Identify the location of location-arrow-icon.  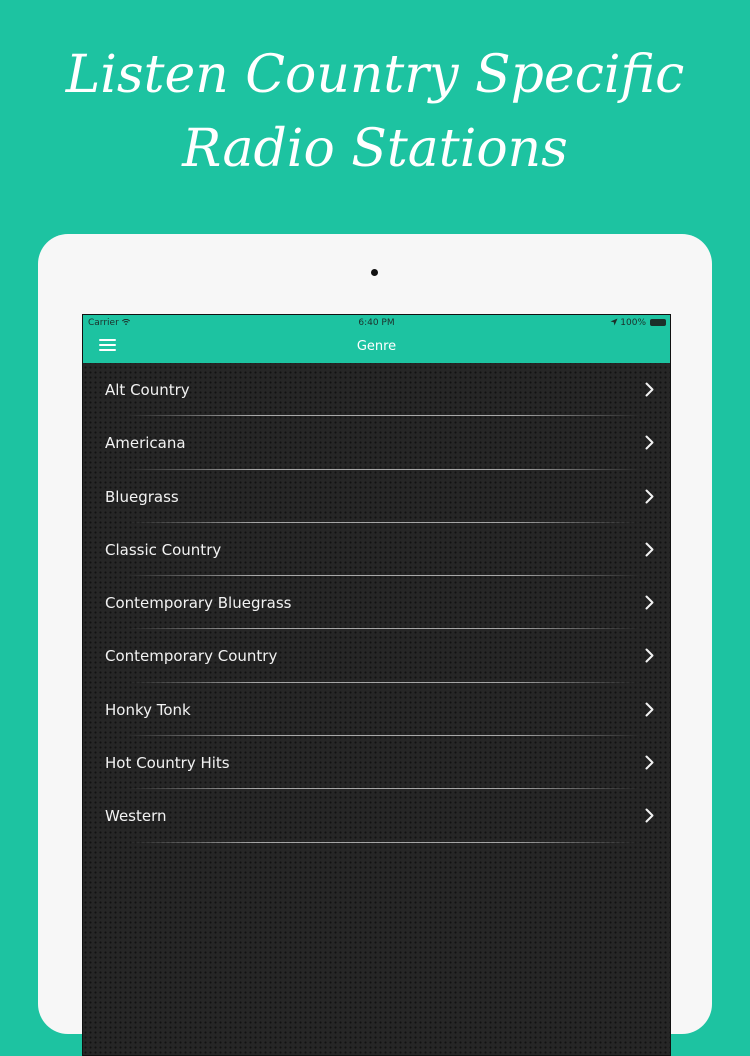
(614, 322).